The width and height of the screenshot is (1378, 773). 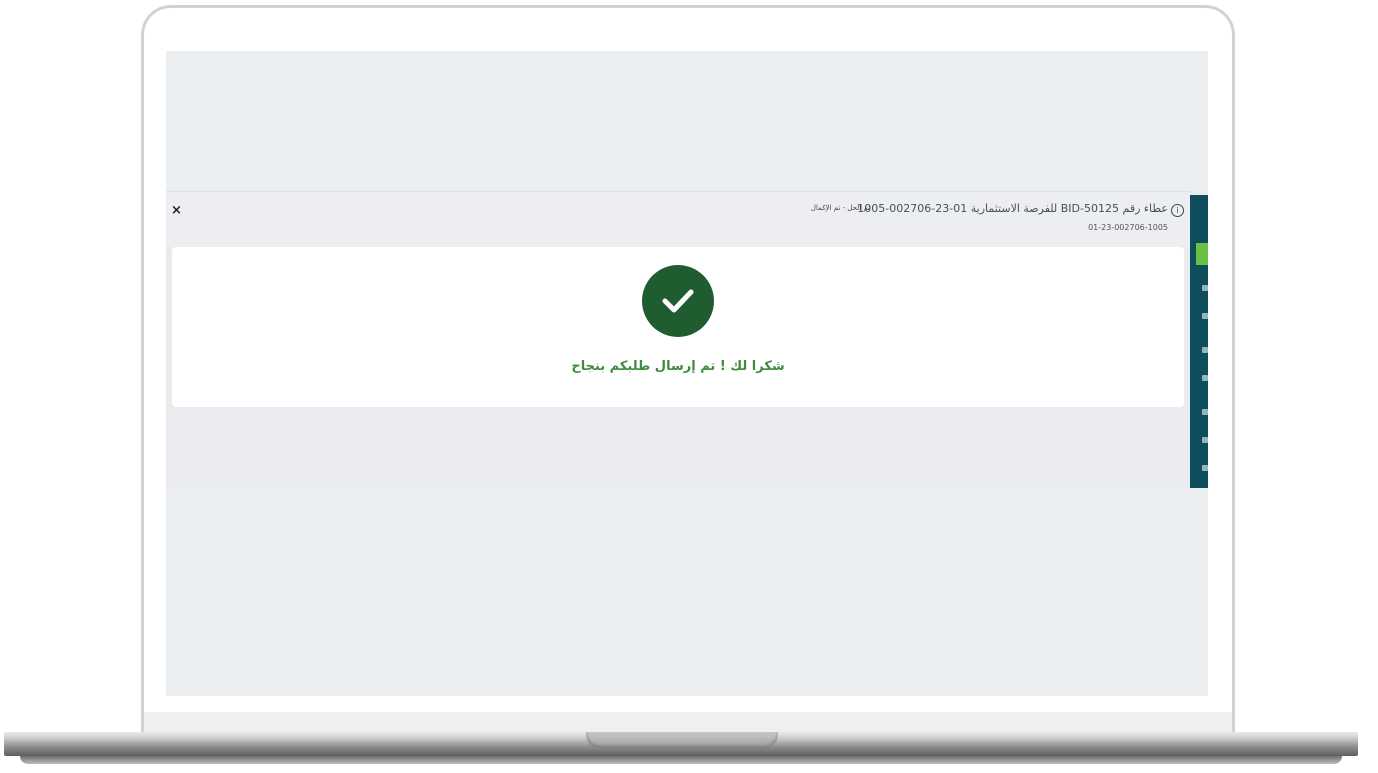 I want to click on info-icon: i, so click(x=1177, y=210).